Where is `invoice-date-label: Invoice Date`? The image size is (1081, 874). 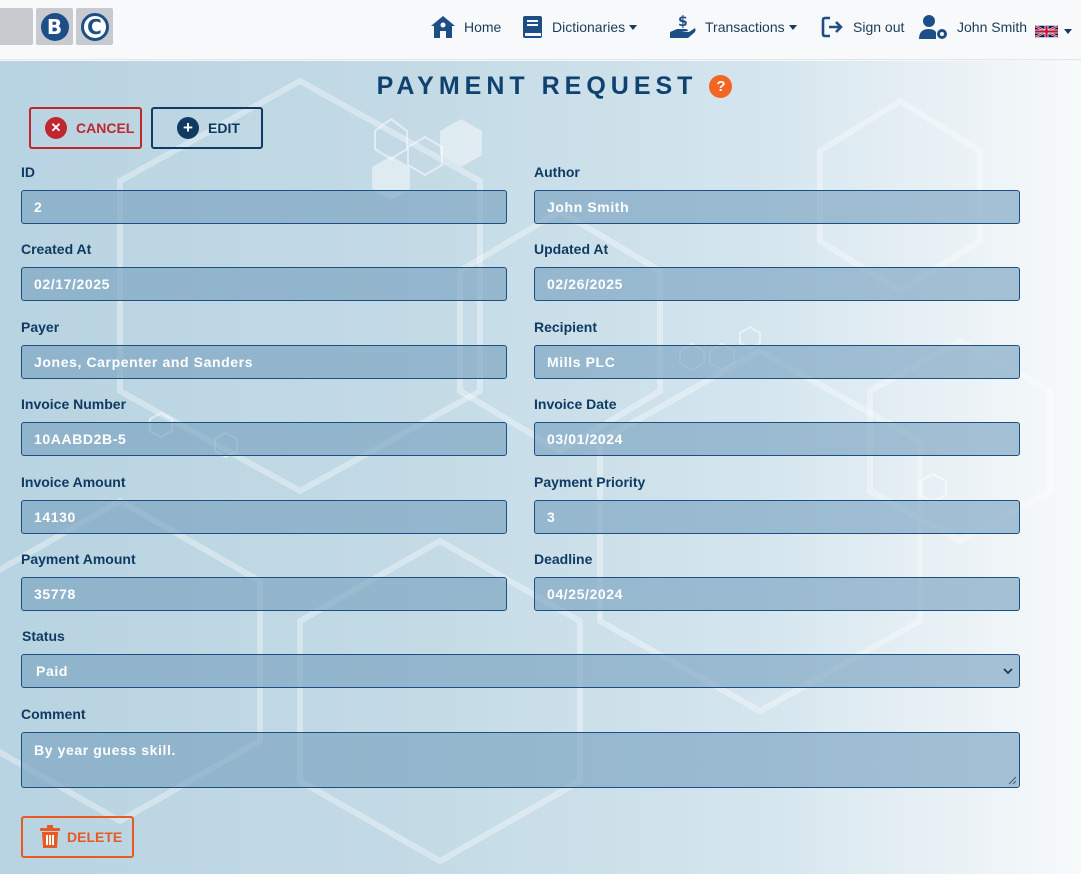
invoice-date-label: Invoice Date is located at coordinates (575, 404).